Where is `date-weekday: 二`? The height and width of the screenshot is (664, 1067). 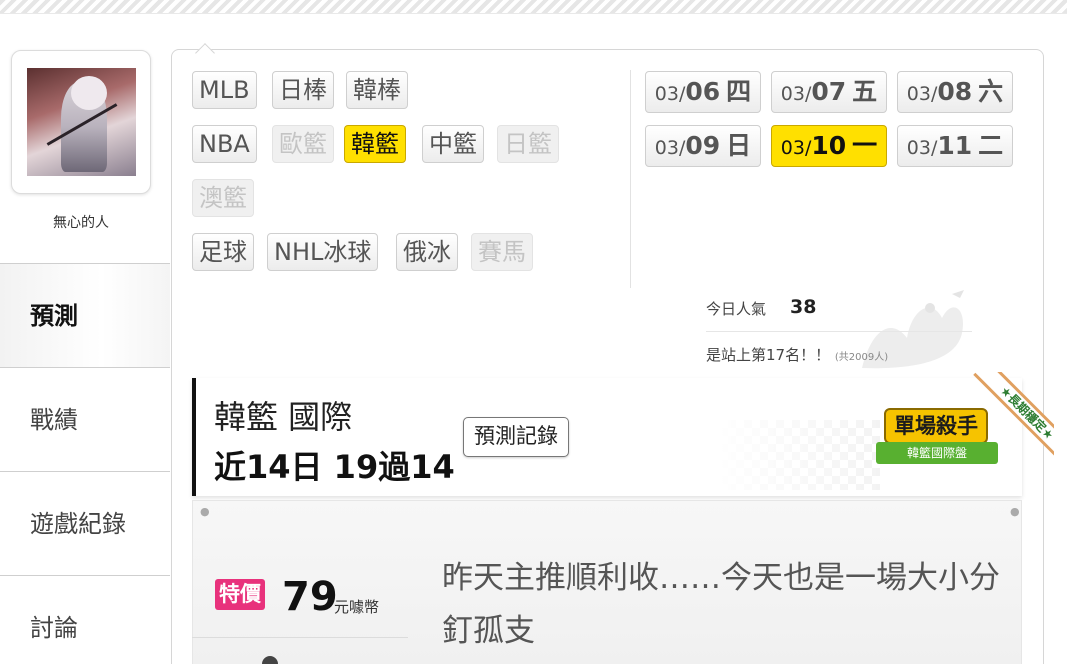 date-weekday: 二 is located at coordinates (991, 145).